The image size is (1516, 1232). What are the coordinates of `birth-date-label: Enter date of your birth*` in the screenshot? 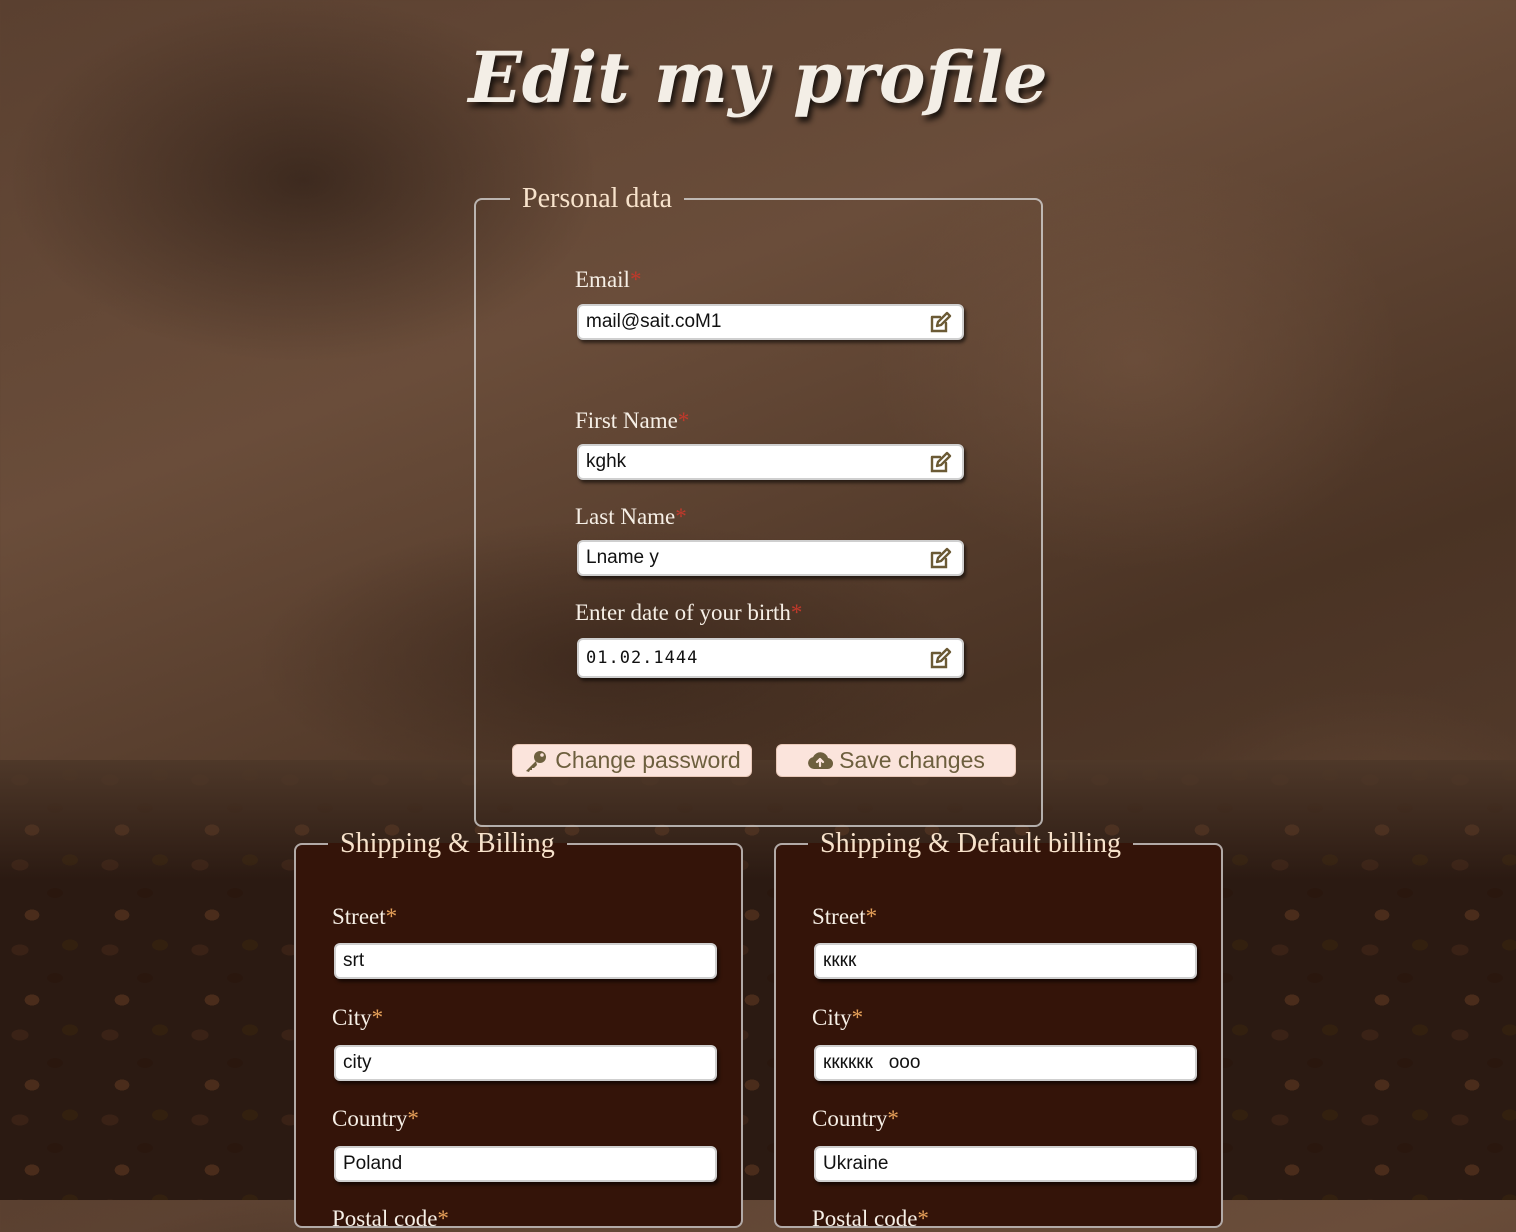 It's located at (689, 612).